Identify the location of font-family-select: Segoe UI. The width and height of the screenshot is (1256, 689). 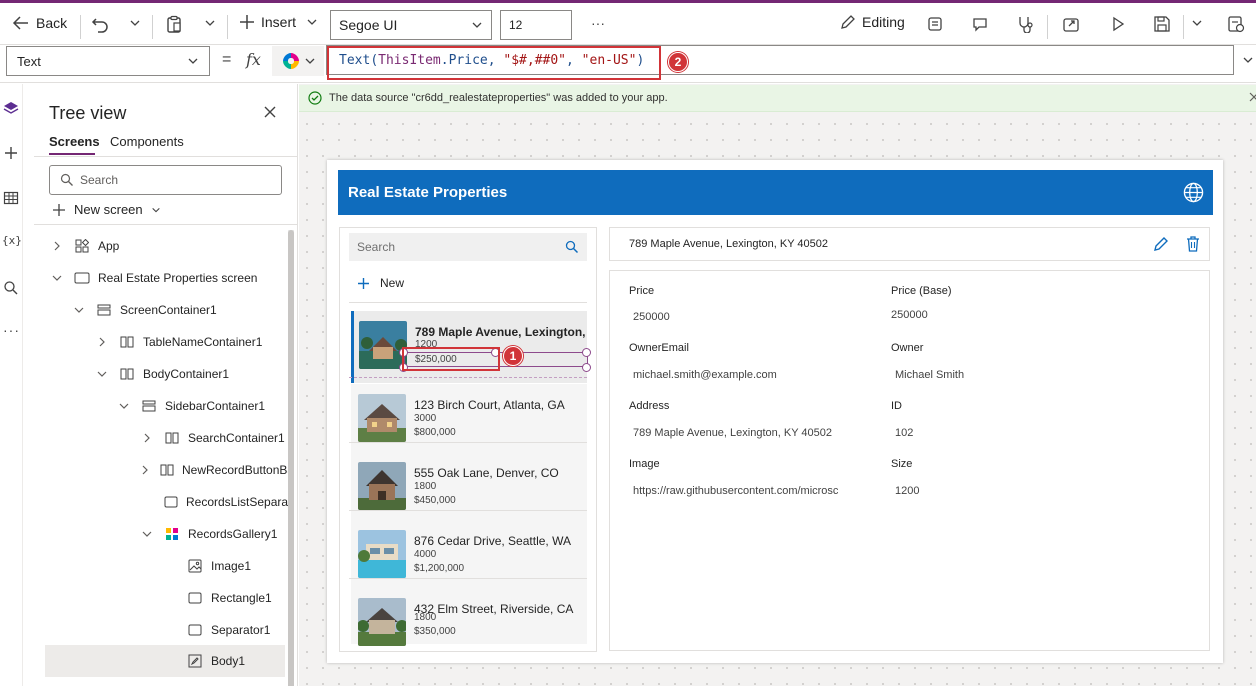
(411, 25).